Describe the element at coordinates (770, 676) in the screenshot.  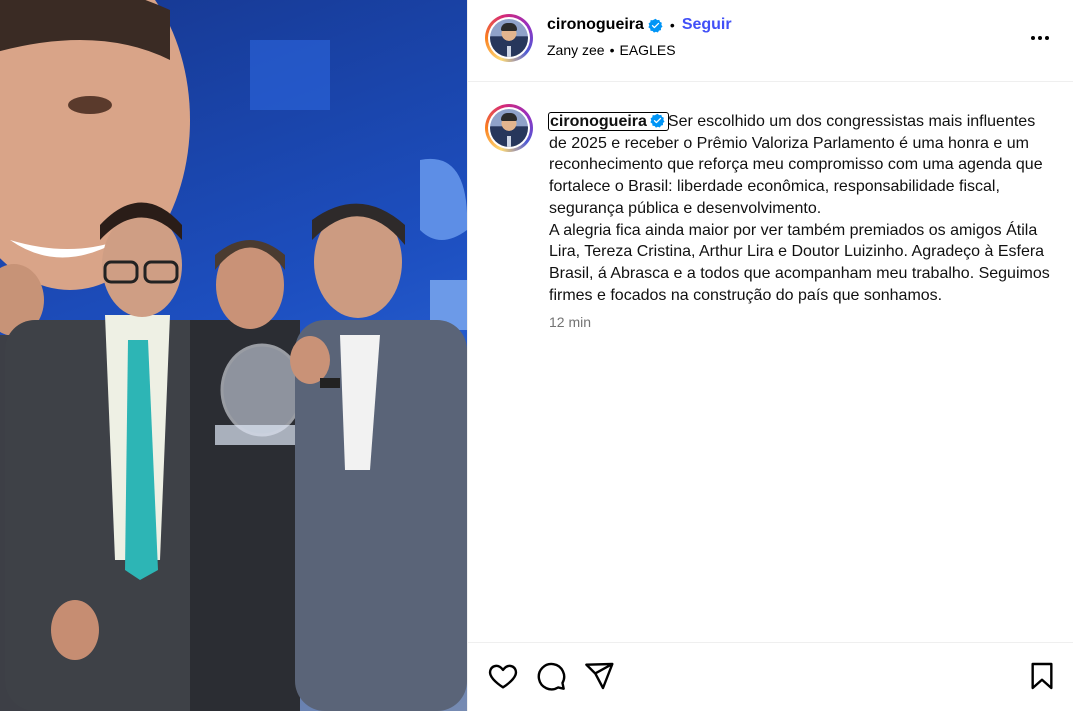
I see `action-bar` at that location.